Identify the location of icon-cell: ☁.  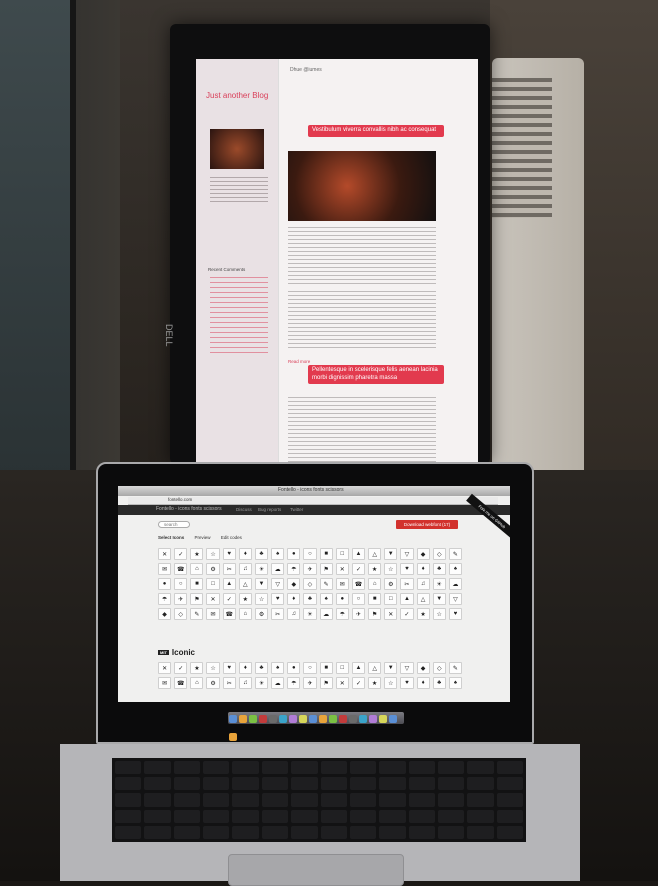
(278, 569).